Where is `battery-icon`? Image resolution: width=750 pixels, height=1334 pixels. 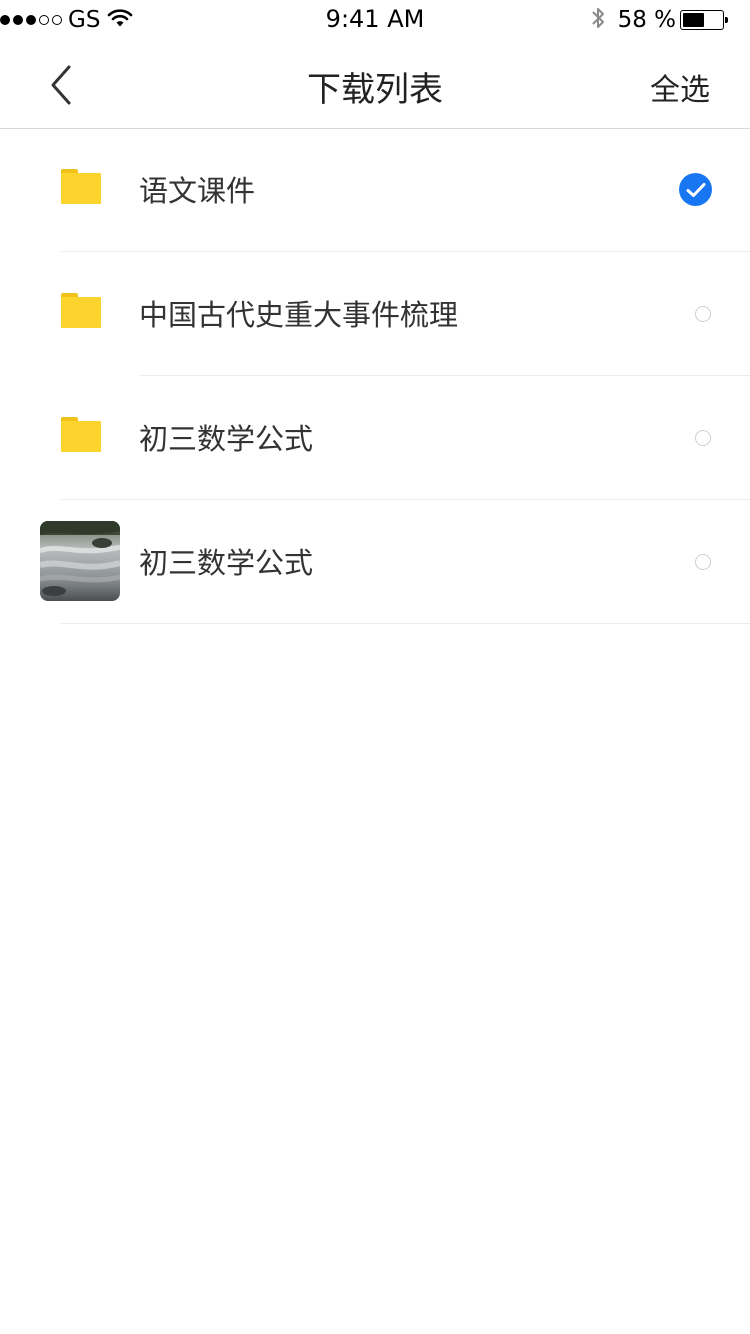 battery-icon is located at coordinates (704, 20).